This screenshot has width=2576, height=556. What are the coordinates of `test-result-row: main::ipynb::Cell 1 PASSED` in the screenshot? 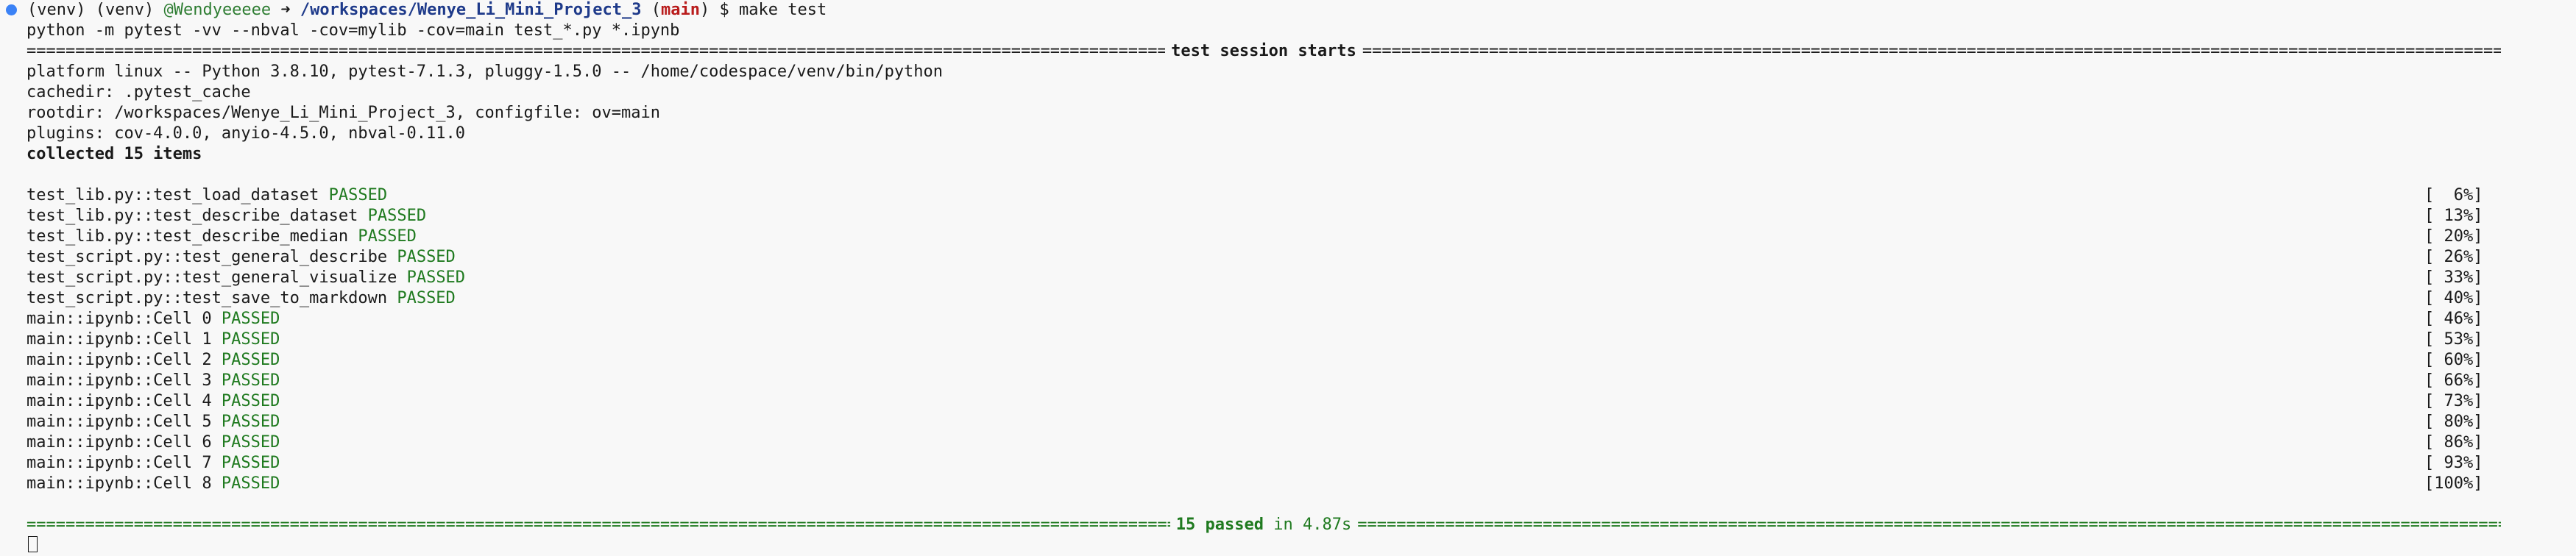 It's located at (153, 339).